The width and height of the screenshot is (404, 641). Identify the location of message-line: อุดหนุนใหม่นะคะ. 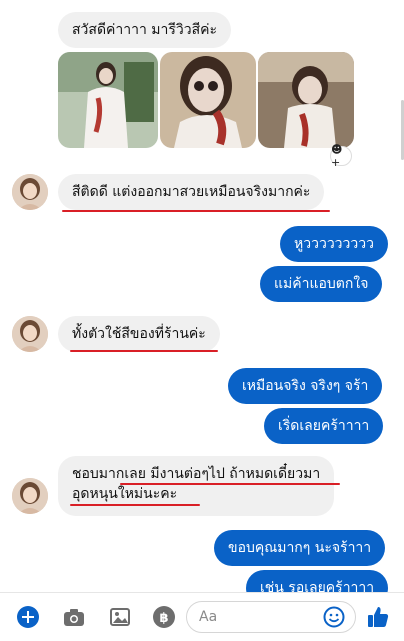
(125, 494).